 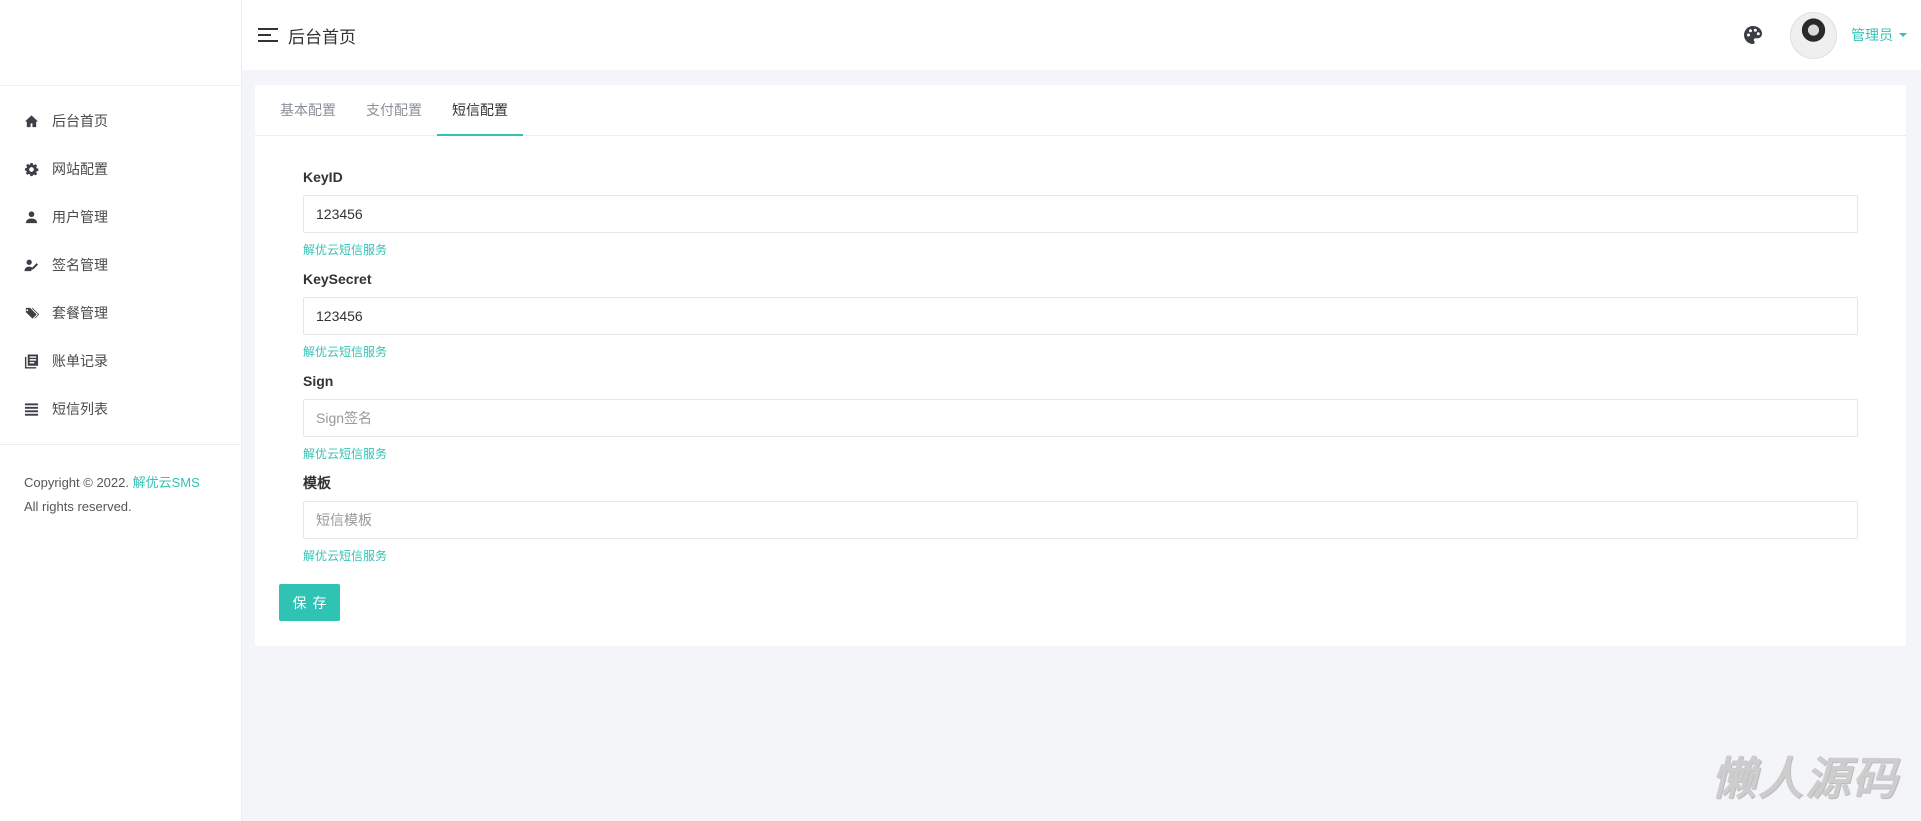 I want to click on sidebar-divider, so click(x=120, y=444).